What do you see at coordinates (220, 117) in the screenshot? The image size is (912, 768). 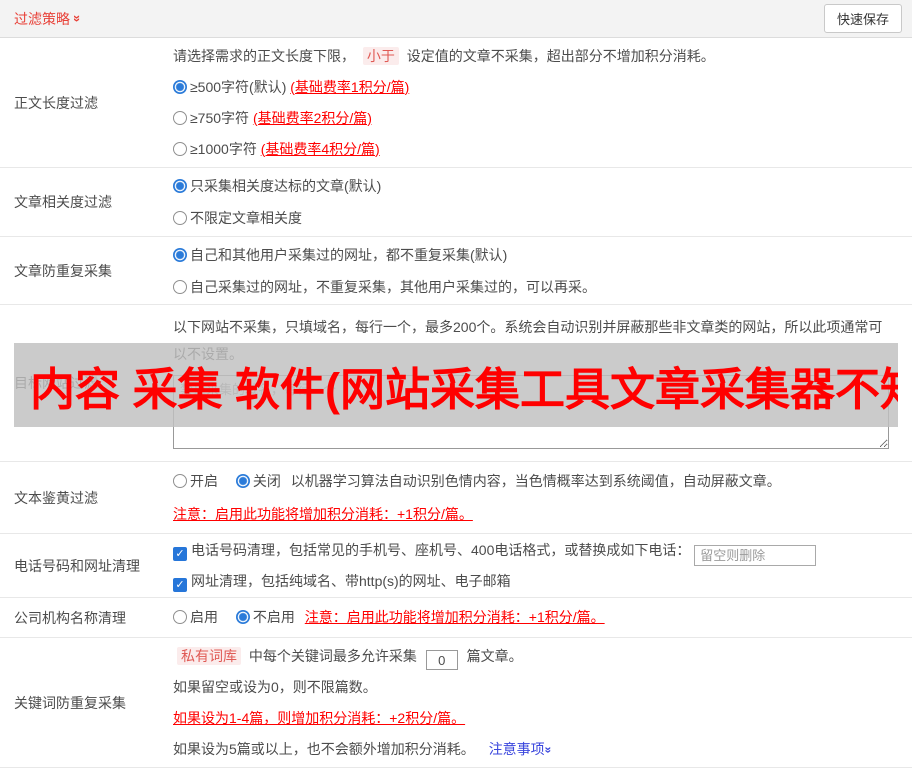 I see `option-label: ≥750字符` at bounding box center [220, 117].